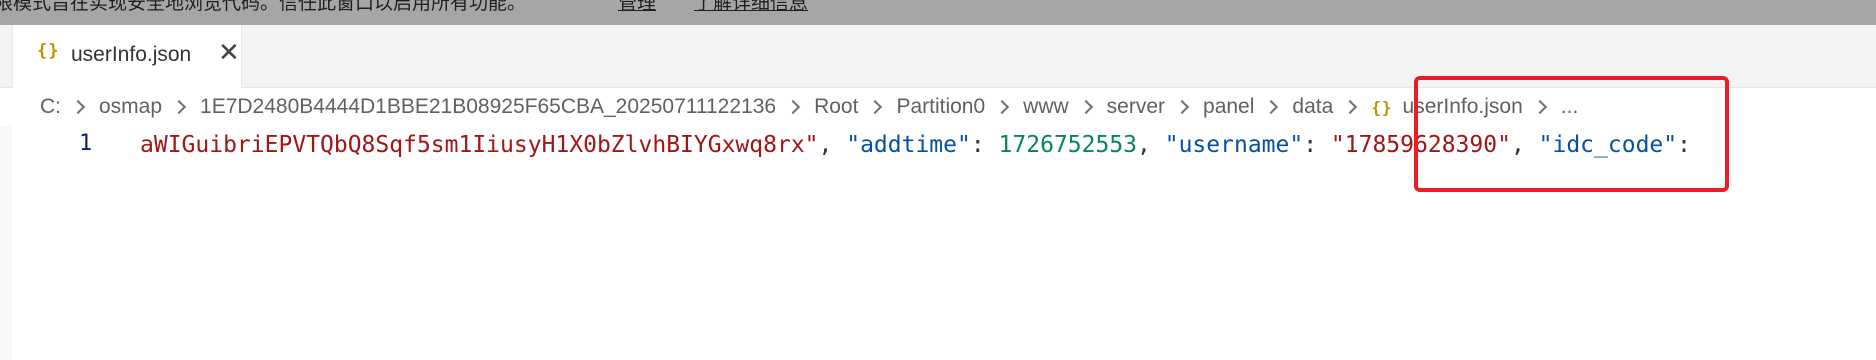 The width and height of the screenshot is (1876, 360). Describe the element at coordinates (86, 143) in the screenshot. I see `line-number: 1` at that location.